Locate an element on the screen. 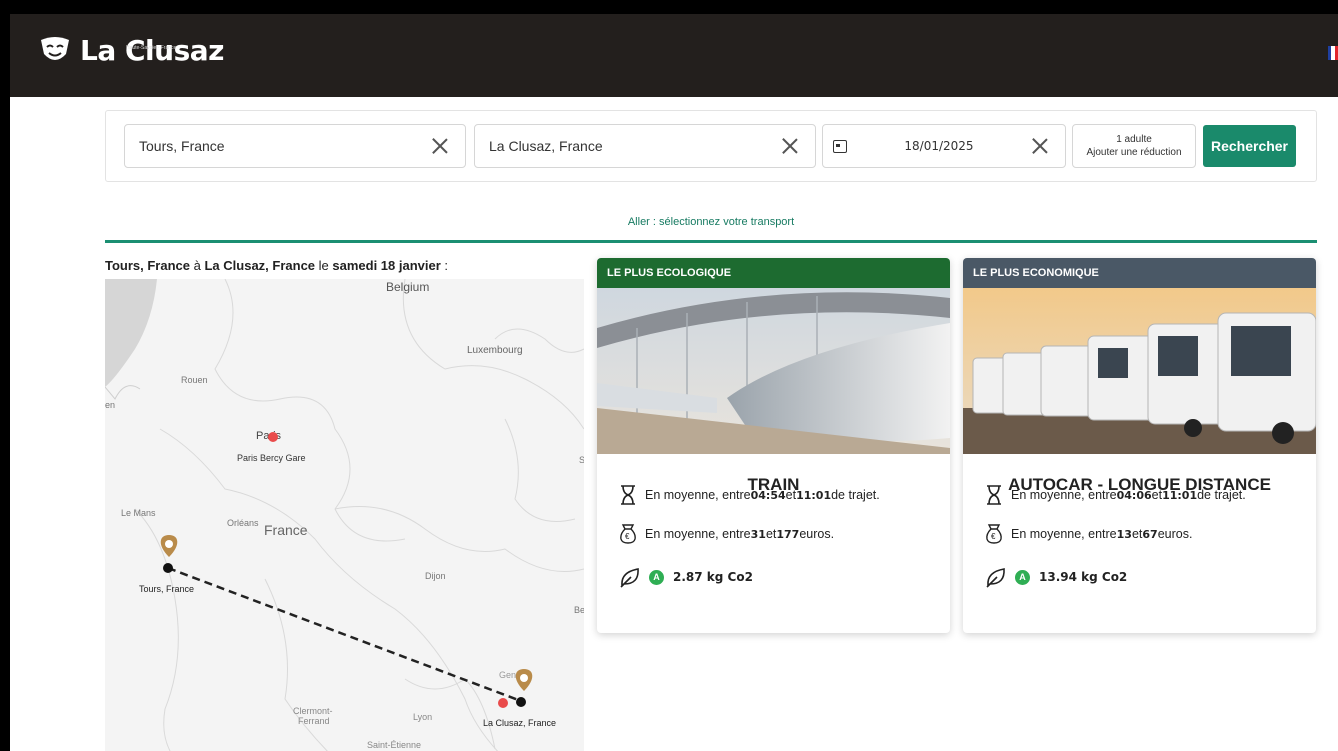 The width and height of the screenshot is (1338, 751). flag-fr-icon is located at coordinates (1333, 53).